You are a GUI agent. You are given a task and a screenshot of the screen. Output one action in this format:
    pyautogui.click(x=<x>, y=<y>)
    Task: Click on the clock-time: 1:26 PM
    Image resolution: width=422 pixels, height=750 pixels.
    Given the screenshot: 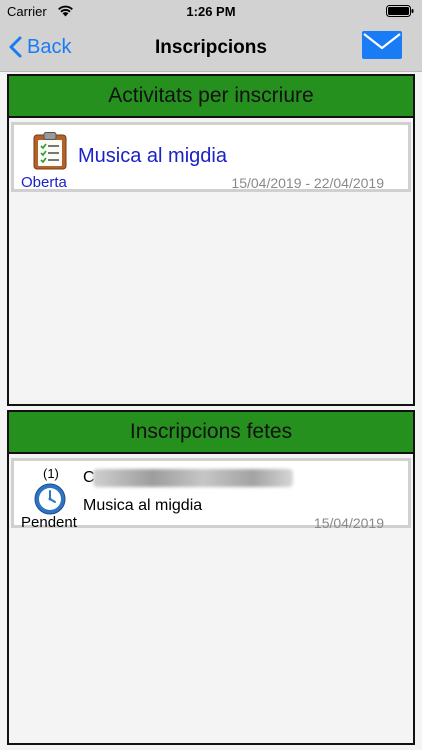 What is the action you would take?
    pyautogui.click(x=211, y=11)
    